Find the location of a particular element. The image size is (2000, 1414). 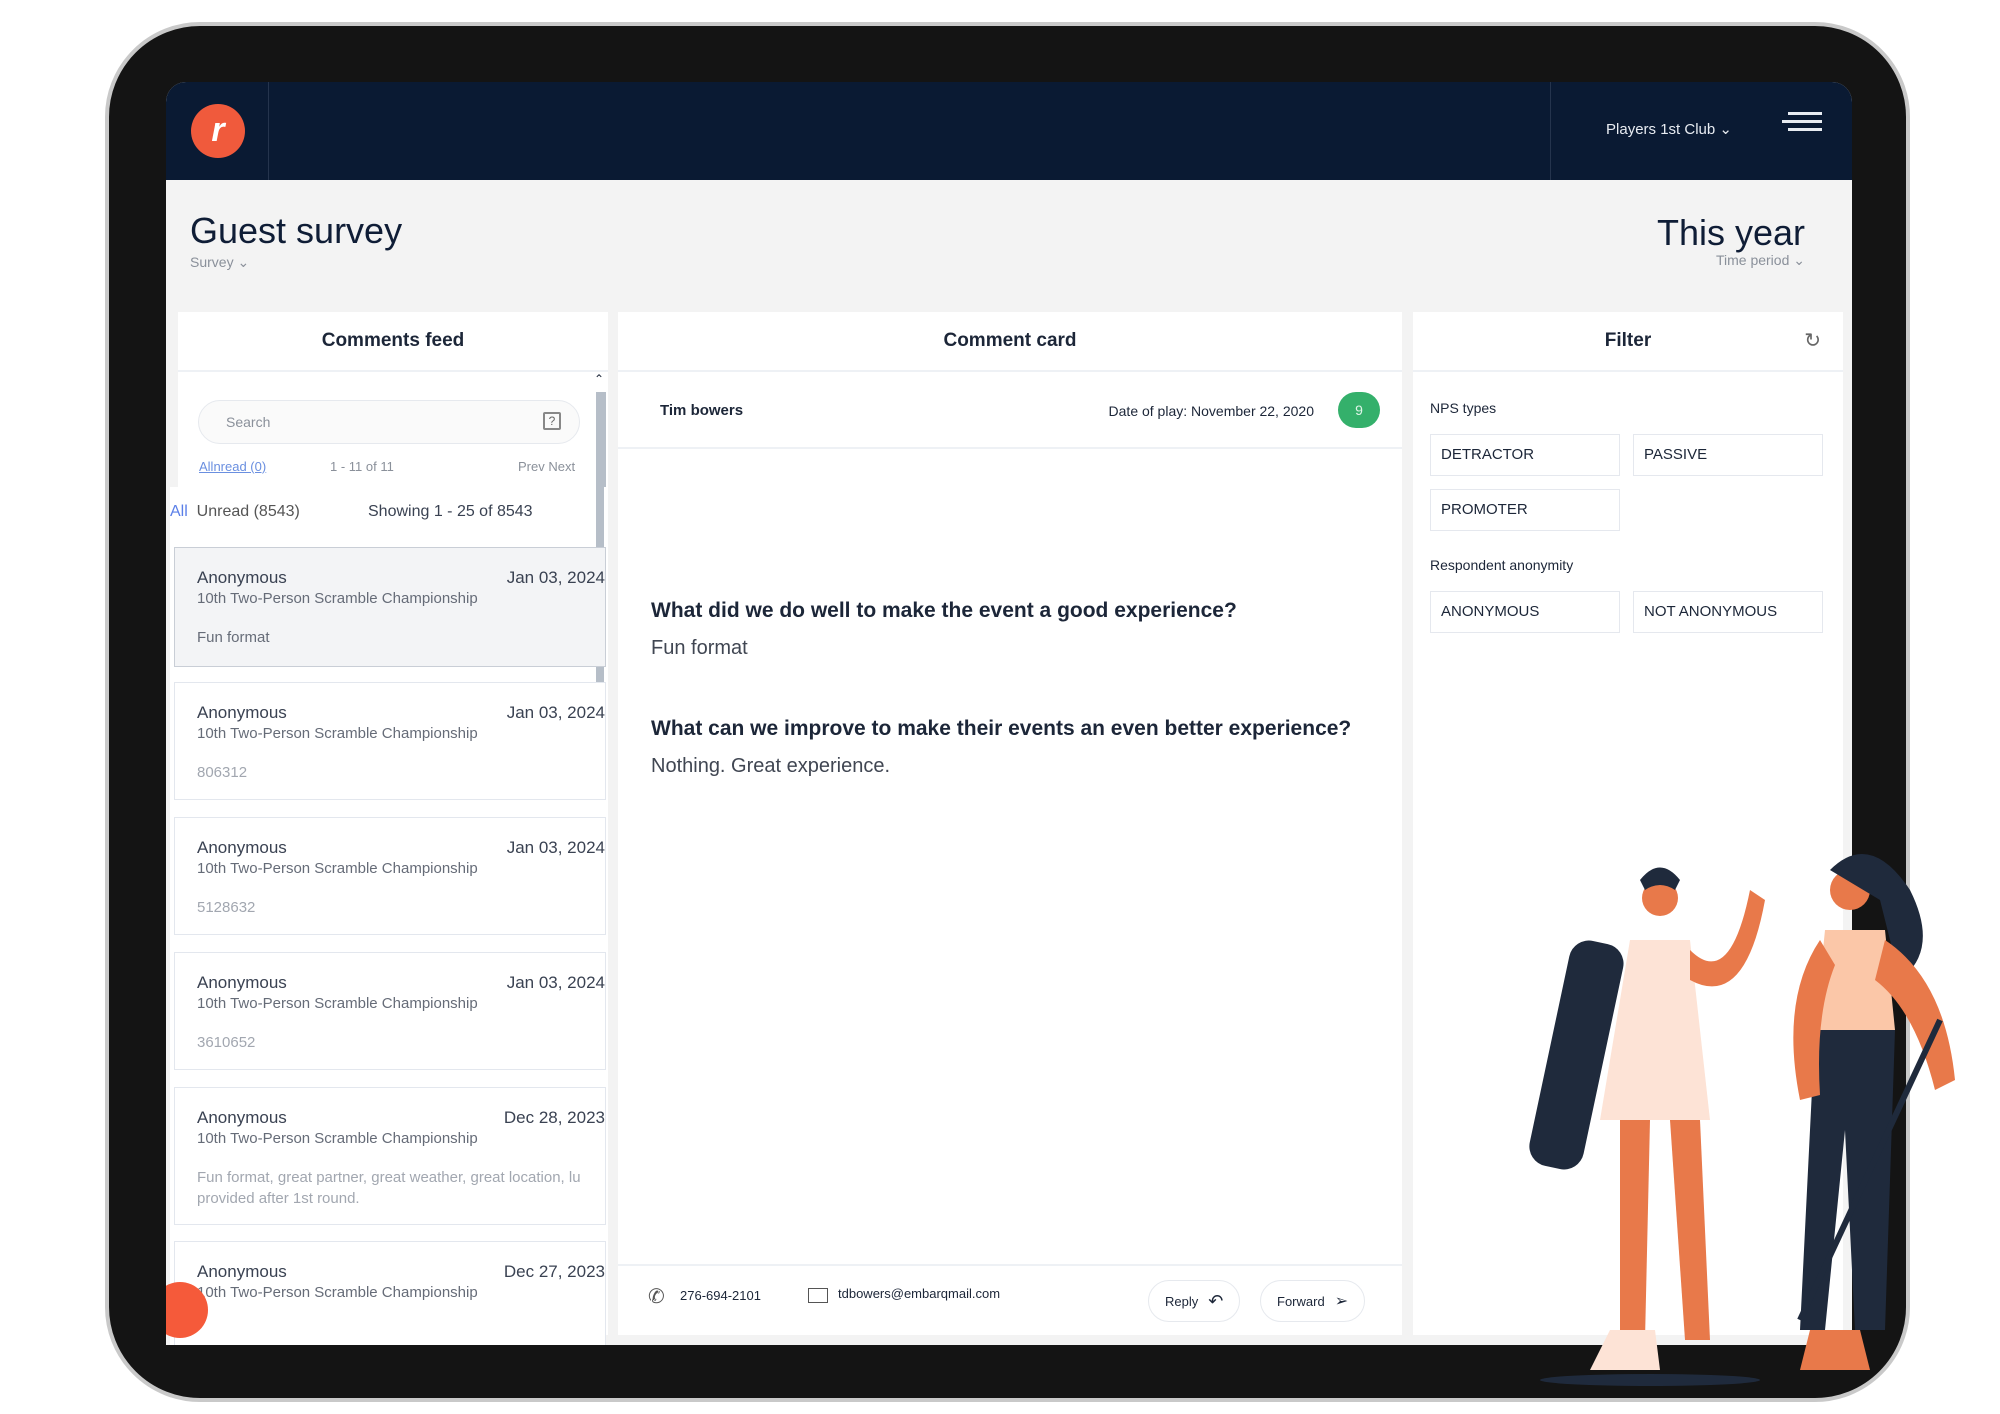

respondent-name: Tim bowers is located at coordinates (702, 410).